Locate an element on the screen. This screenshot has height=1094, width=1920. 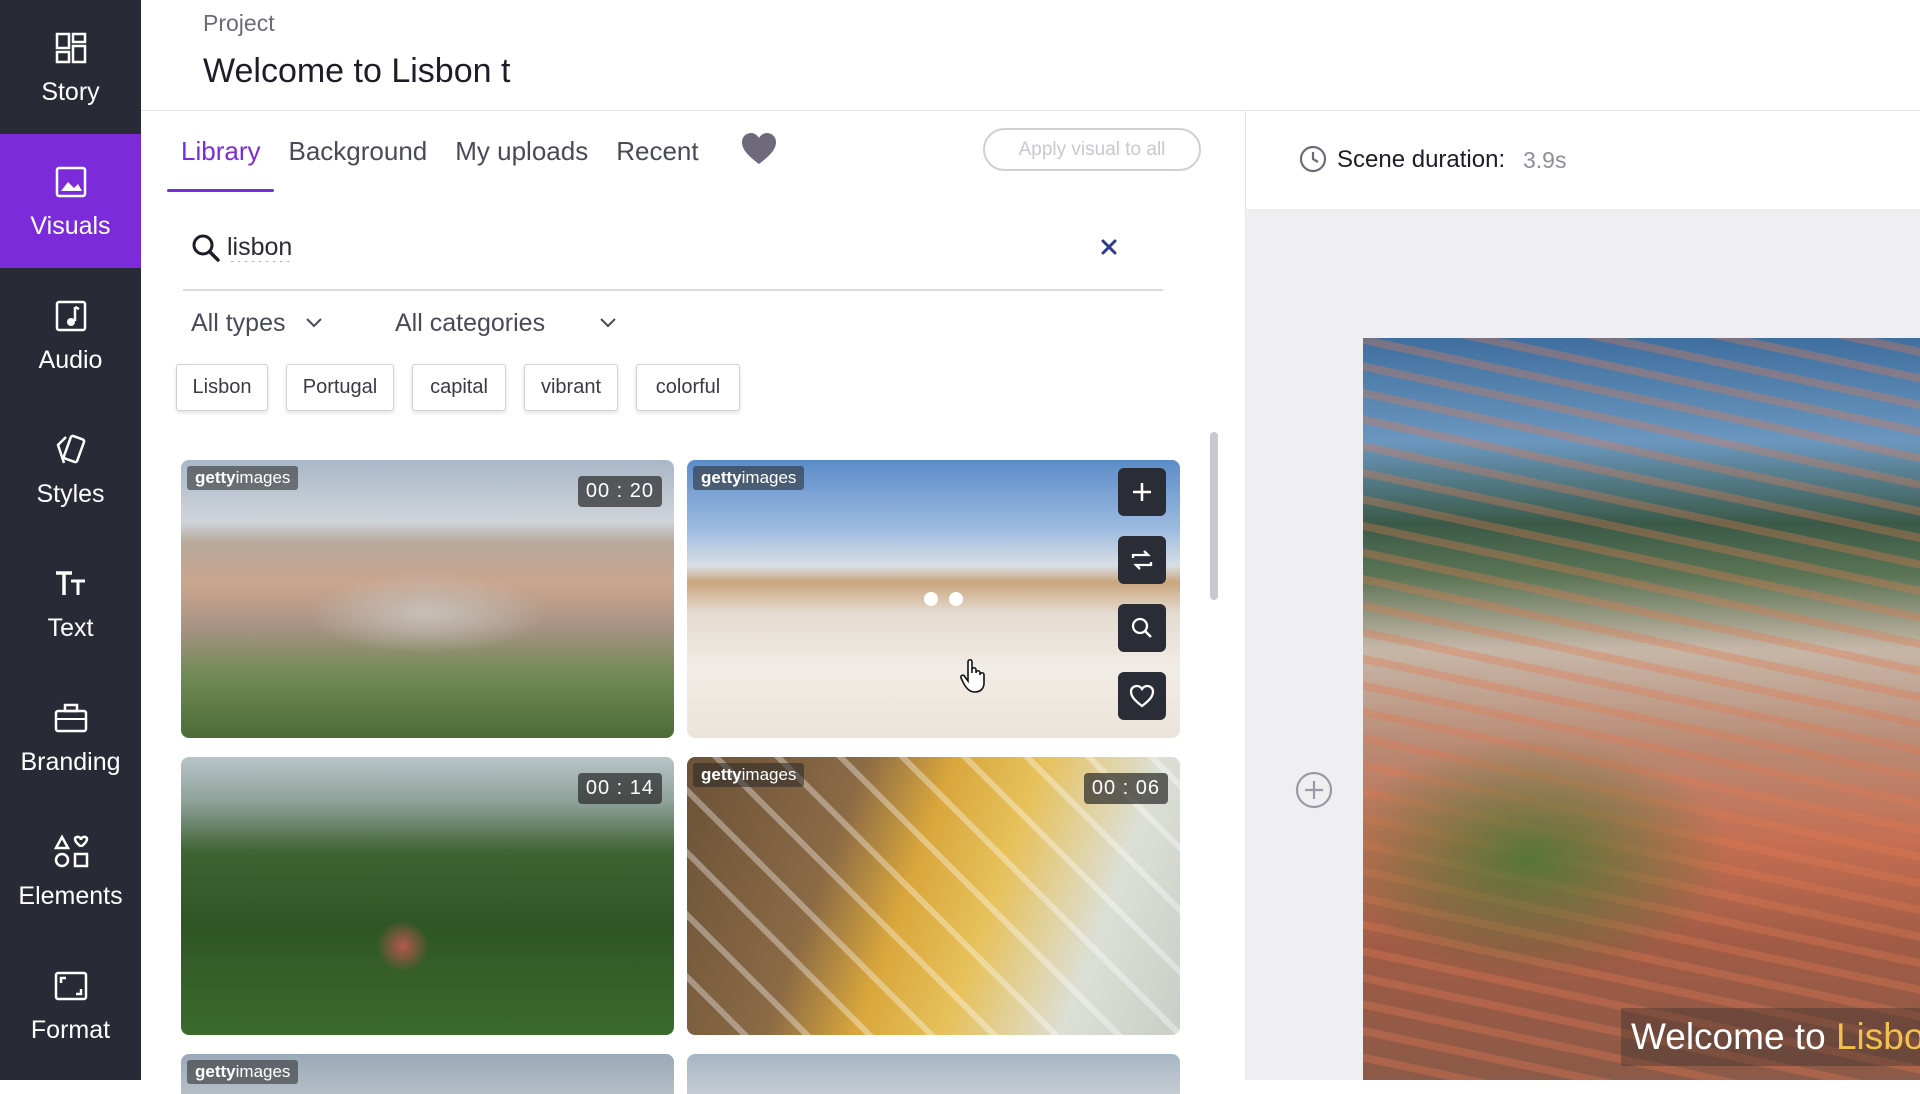
nav-visuals: Visuals is located at coordinates (70, 201).